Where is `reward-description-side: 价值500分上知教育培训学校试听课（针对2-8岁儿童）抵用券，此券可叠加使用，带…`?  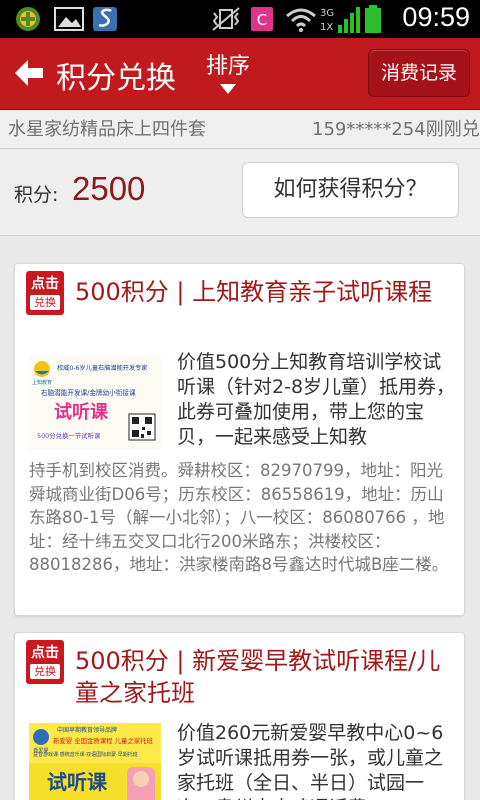
reward-description-side: 价值500分上知教育培训学校试听课（针对2-8岁儿童）抵用券，此券可叠加使用，带… is located at coordinates (316, 399).